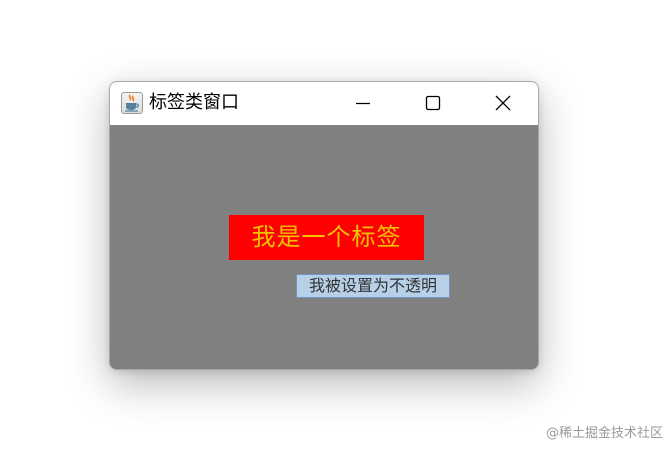 The image size is (670, 449). I want to click on title-bar: 标签类窗口, so click(324, 103).